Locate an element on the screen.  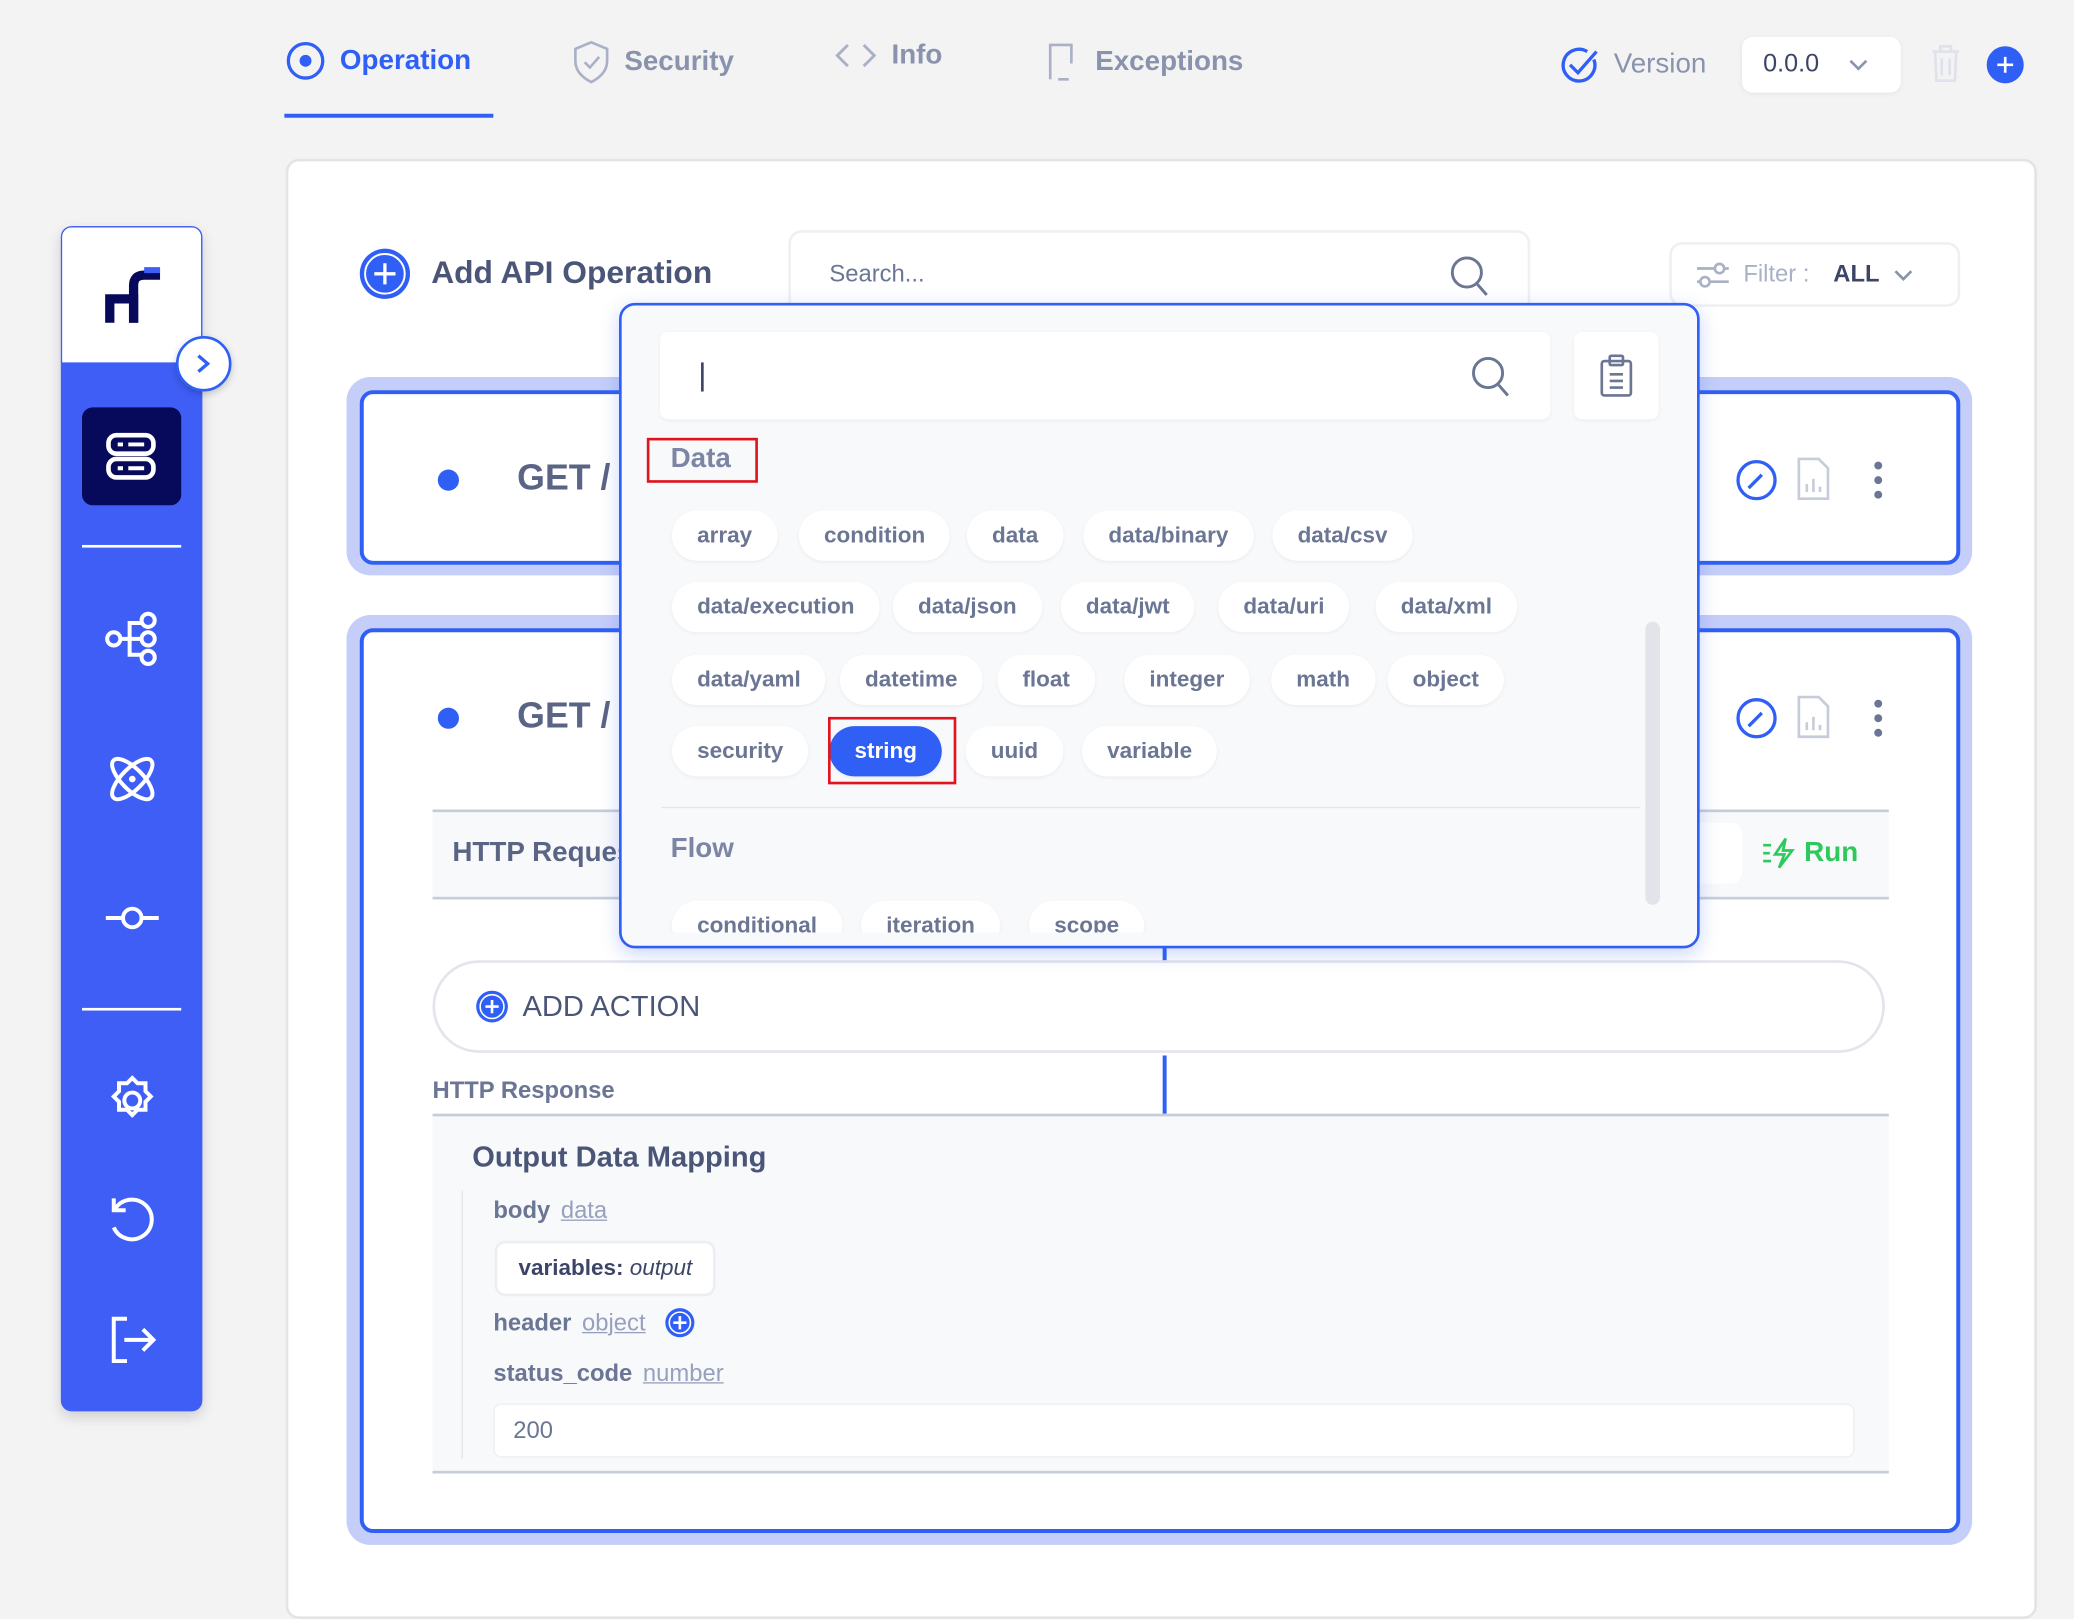
type-chip-data-execution: data/execution is located at coordinates (775, 607).